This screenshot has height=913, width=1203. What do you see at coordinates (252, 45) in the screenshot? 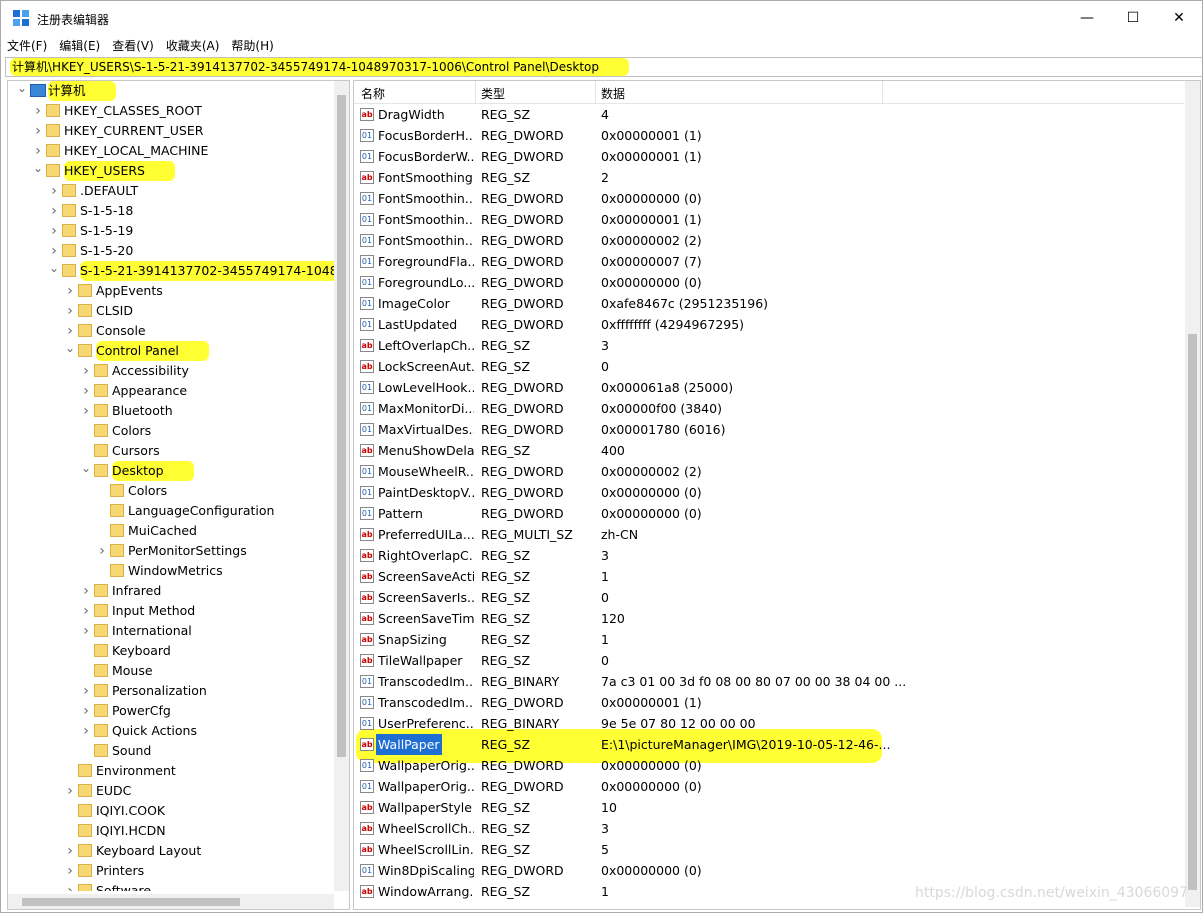
I see `menu-help: 帮助(H)` at bounding box center [252, 45].